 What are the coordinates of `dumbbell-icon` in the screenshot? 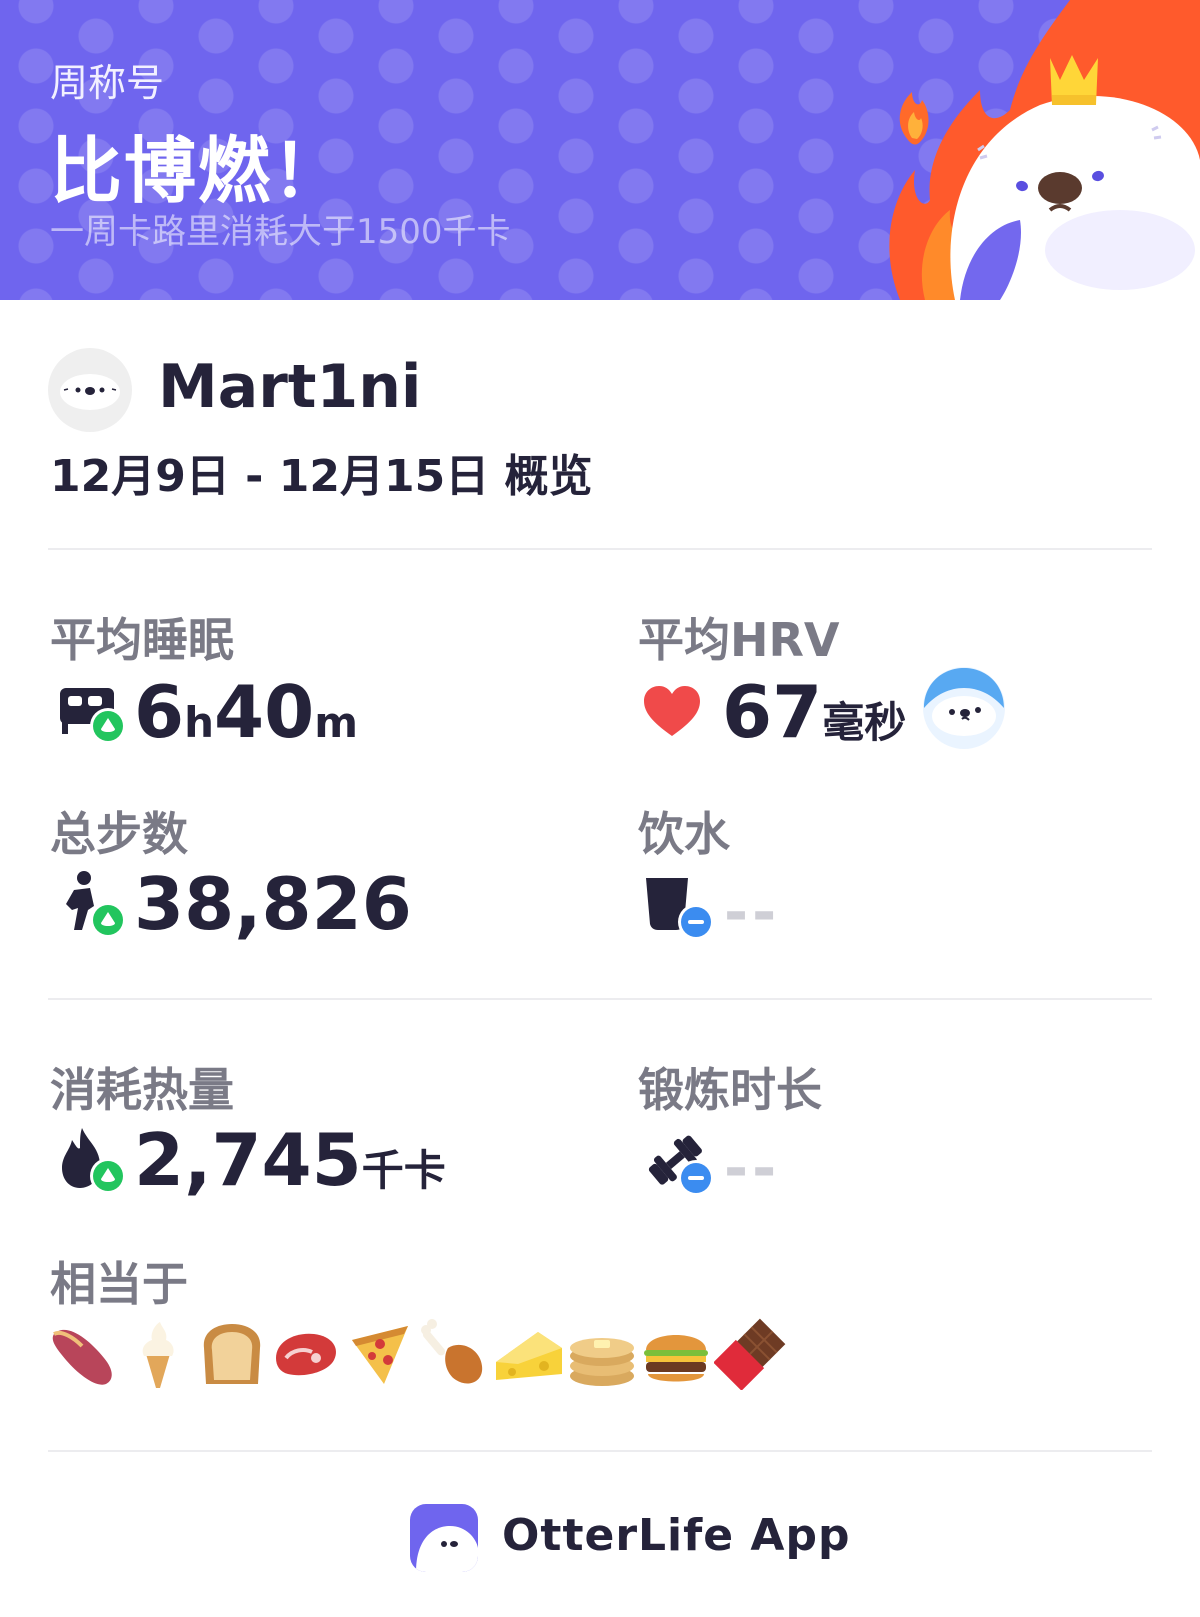 It's located at (681, 1165).